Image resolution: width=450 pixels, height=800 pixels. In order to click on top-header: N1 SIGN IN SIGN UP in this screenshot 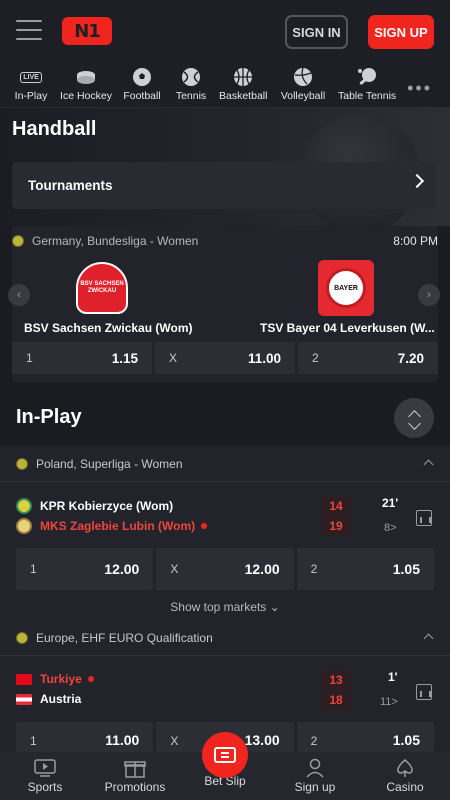, I will do `click(225, 31)`.